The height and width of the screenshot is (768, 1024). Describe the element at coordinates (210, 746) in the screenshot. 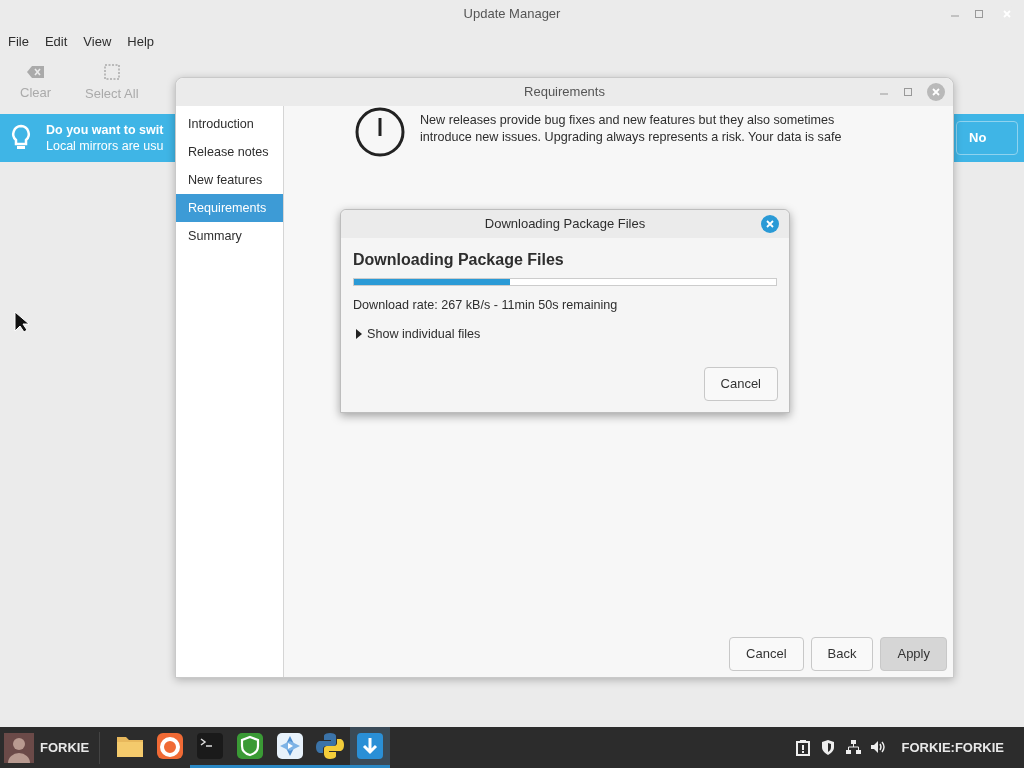

I see `terminal-icon` at that location.